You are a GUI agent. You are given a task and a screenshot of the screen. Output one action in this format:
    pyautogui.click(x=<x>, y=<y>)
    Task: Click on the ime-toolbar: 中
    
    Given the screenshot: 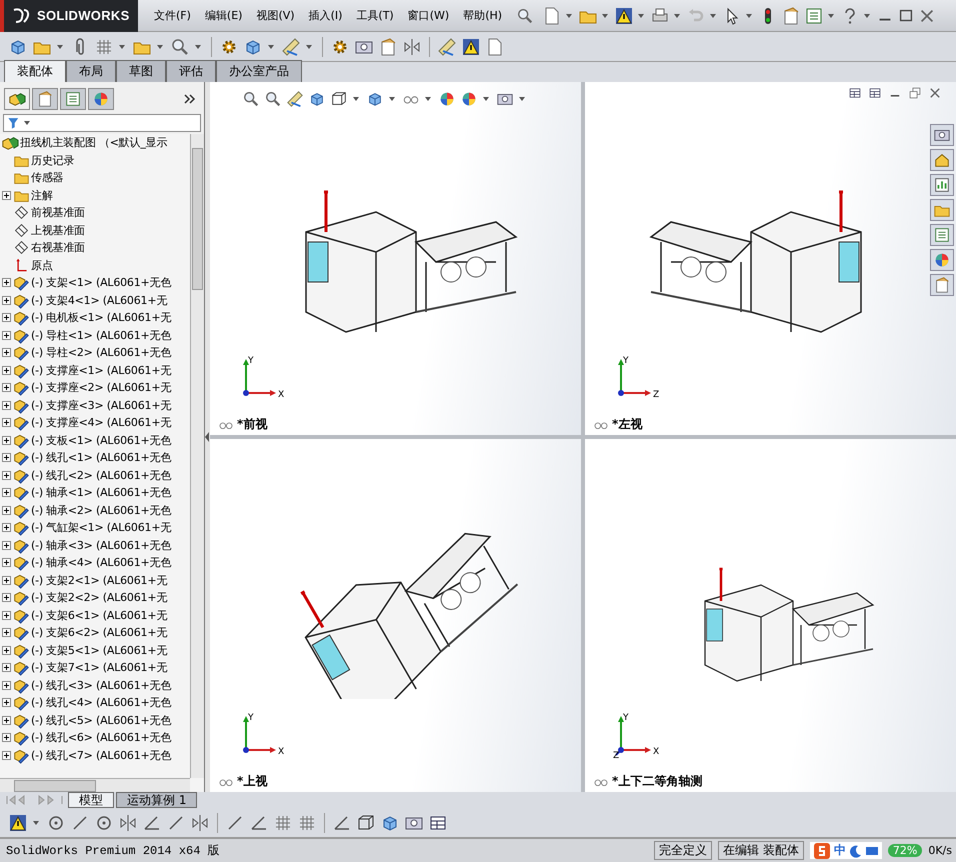 What is the action you would take?
    pyautogui.click(x=846, y=850)
    